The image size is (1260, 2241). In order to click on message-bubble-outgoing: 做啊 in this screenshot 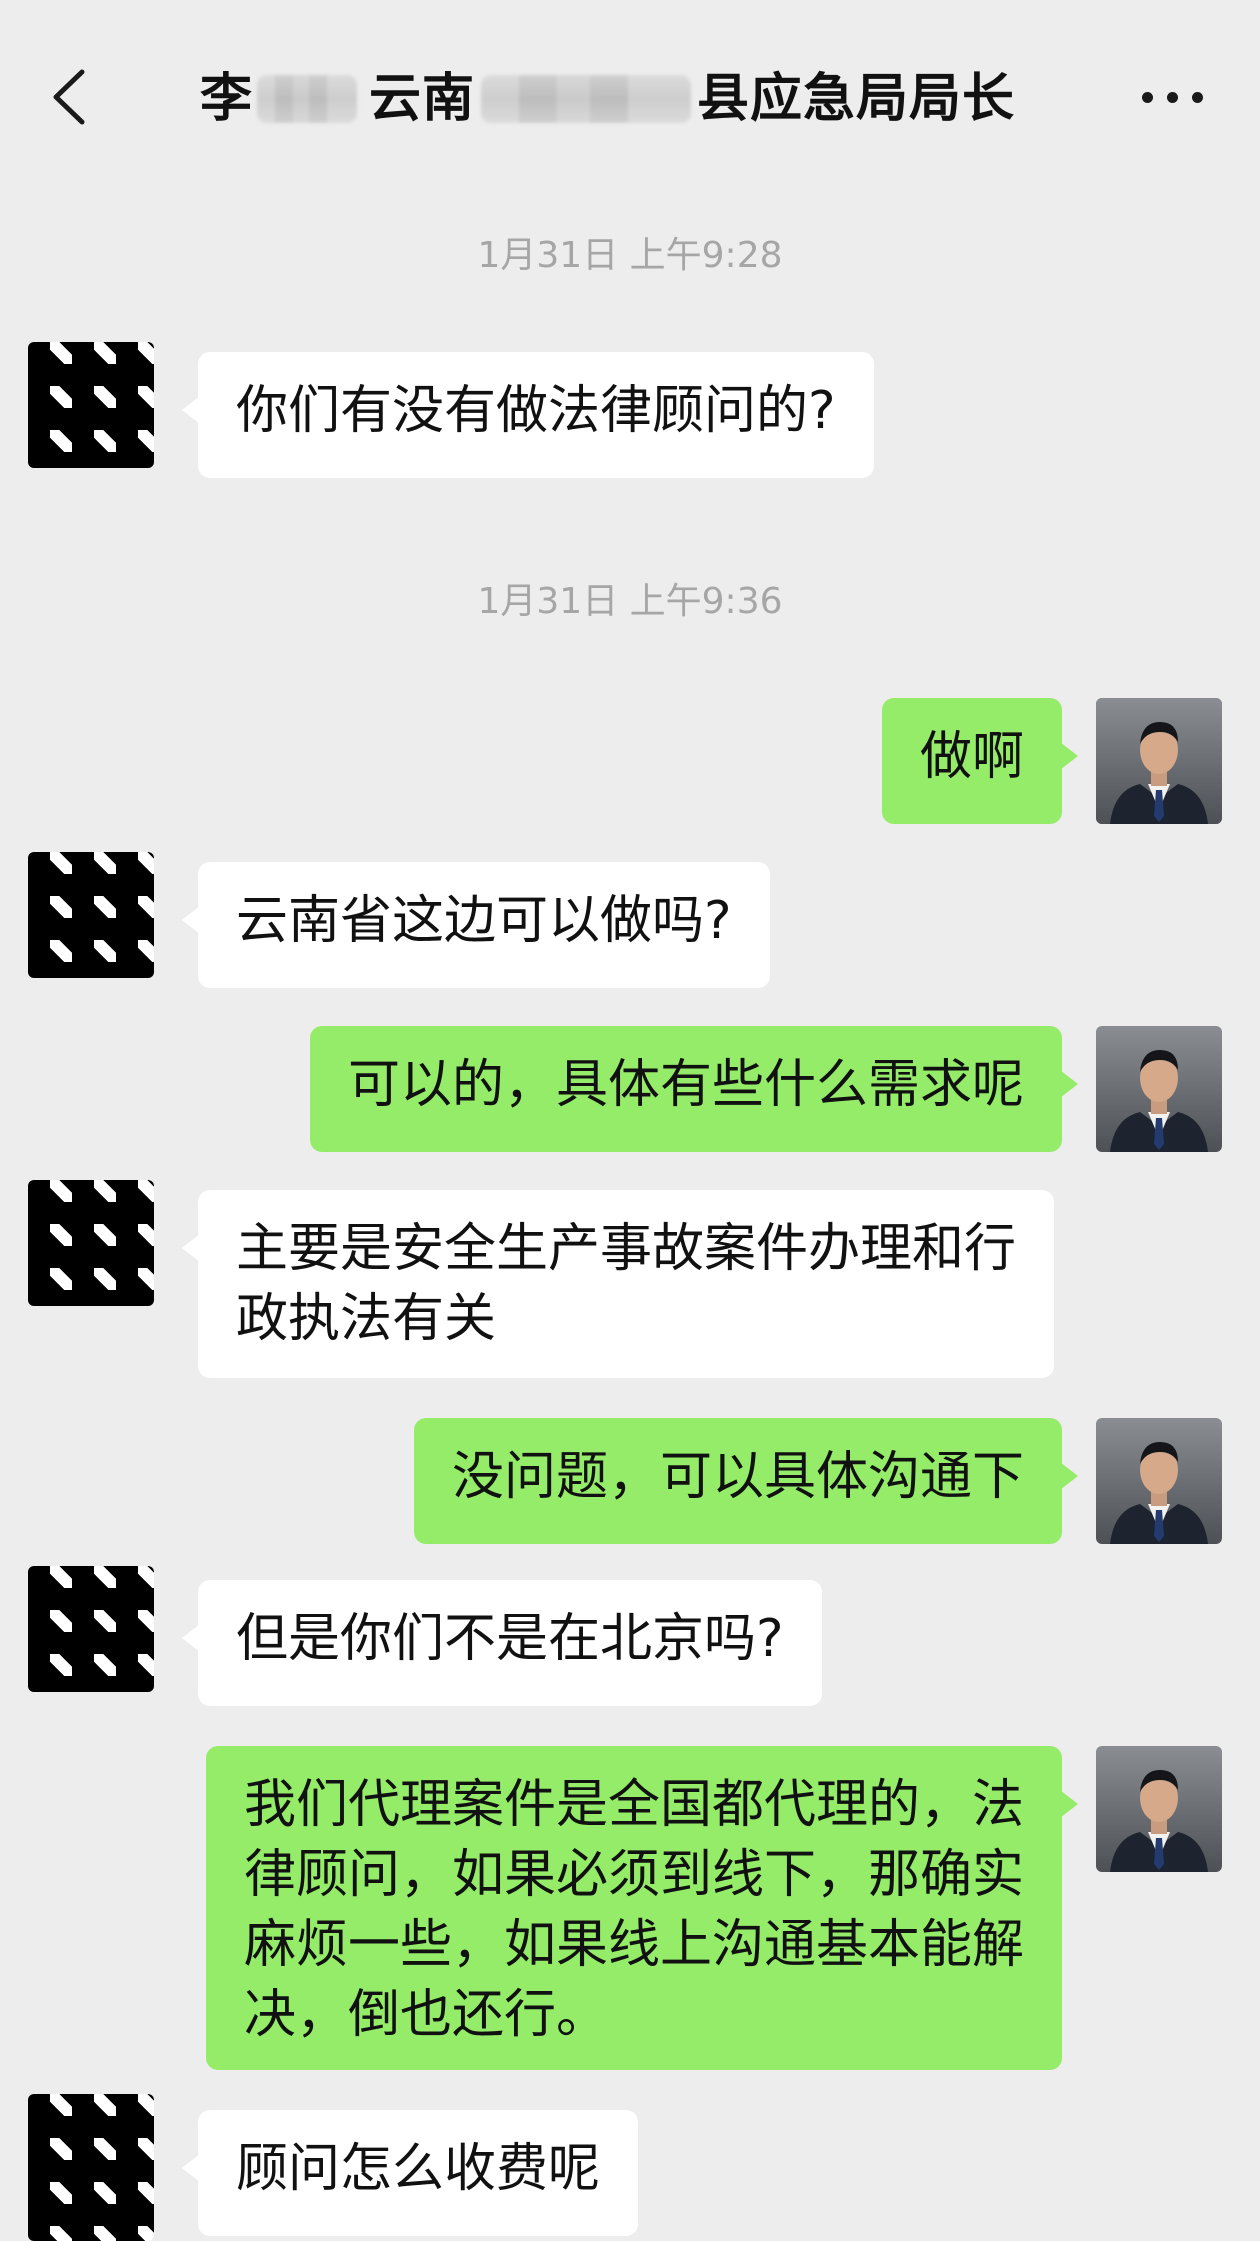, I will do `click(980, 761)`.